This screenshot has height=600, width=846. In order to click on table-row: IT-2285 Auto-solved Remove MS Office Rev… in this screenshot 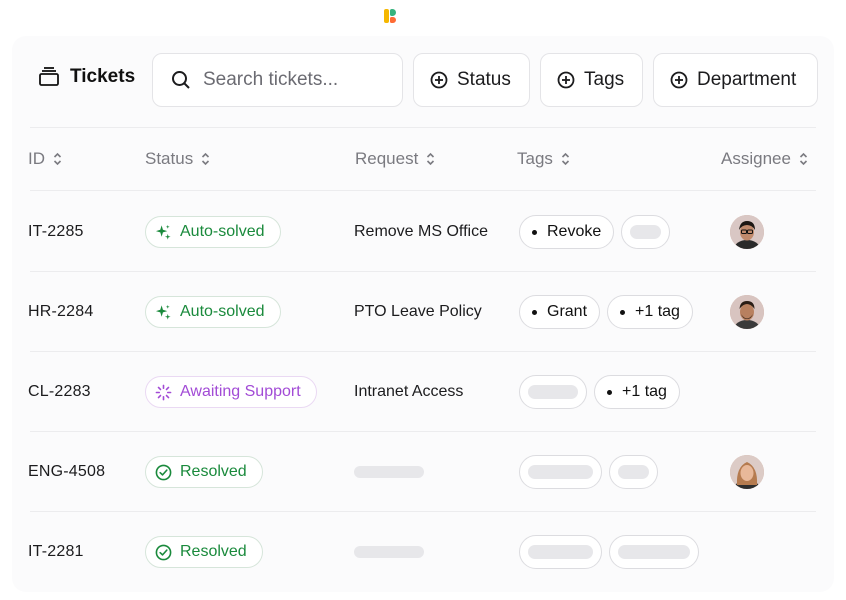, I will do `click(423, 232)`.